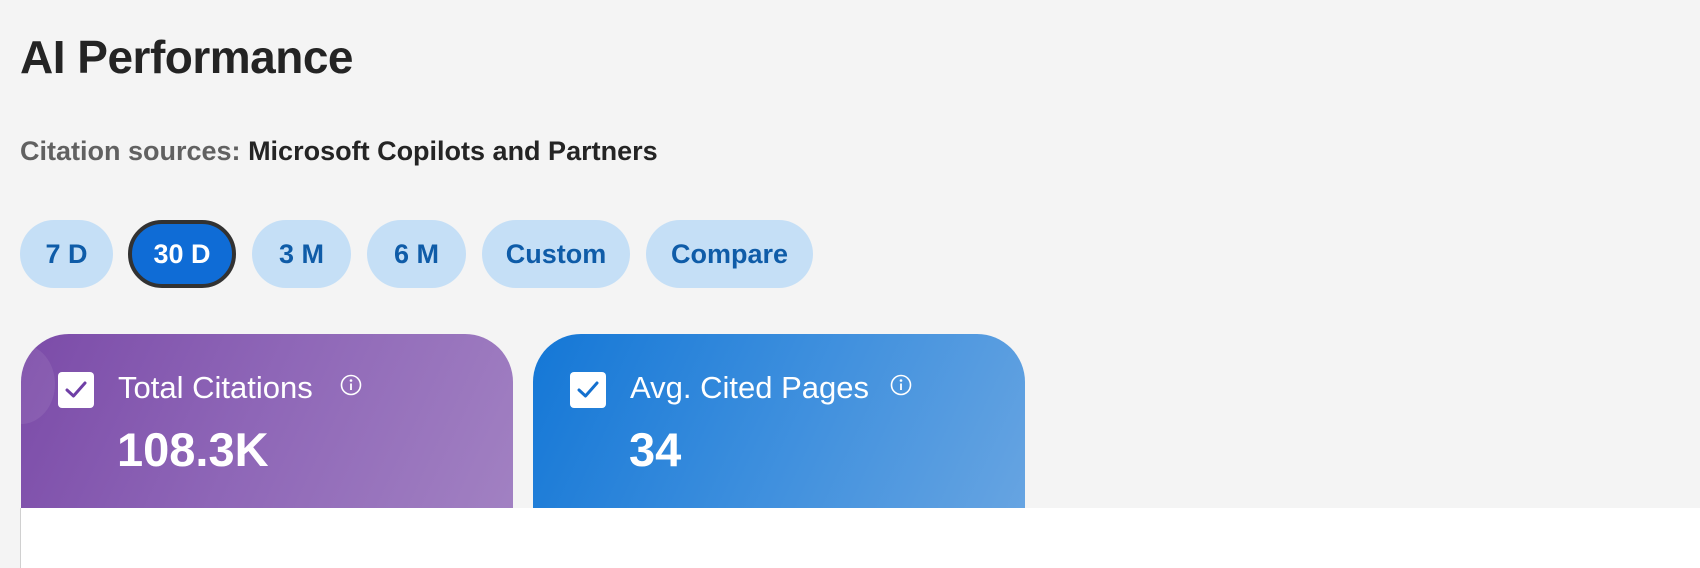  Describe the element at coordinates (130, 151) in the screenshot. I see `citation-sources-label: Citation sources:` at that location.